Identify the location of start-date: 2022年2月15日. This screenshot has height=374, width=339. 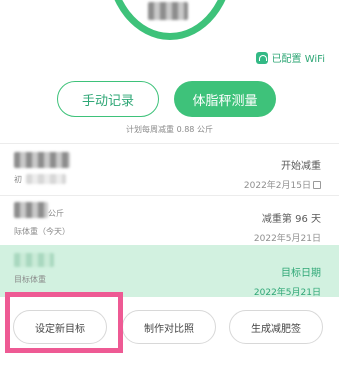
(277, 186).